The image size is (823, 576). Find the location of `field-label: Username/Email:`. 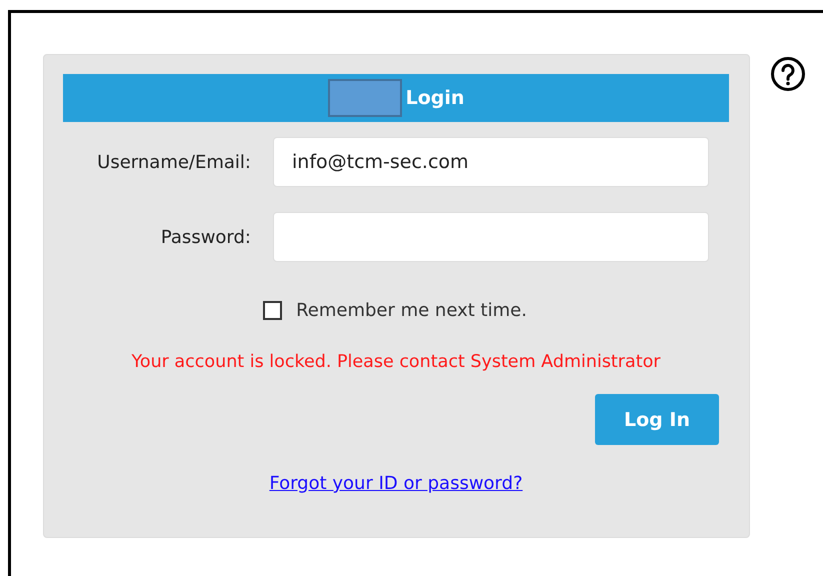

field-label: Username/Email: is located at coordinates (173, 162).